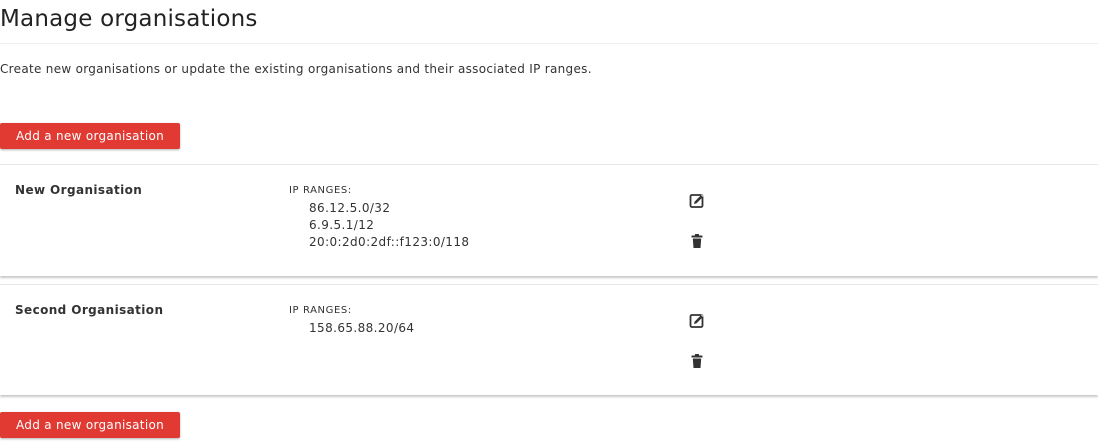 The height and width of the screenshot is (446, 1098). I want to click on page-title: Manage organisations, so click(129, 19).